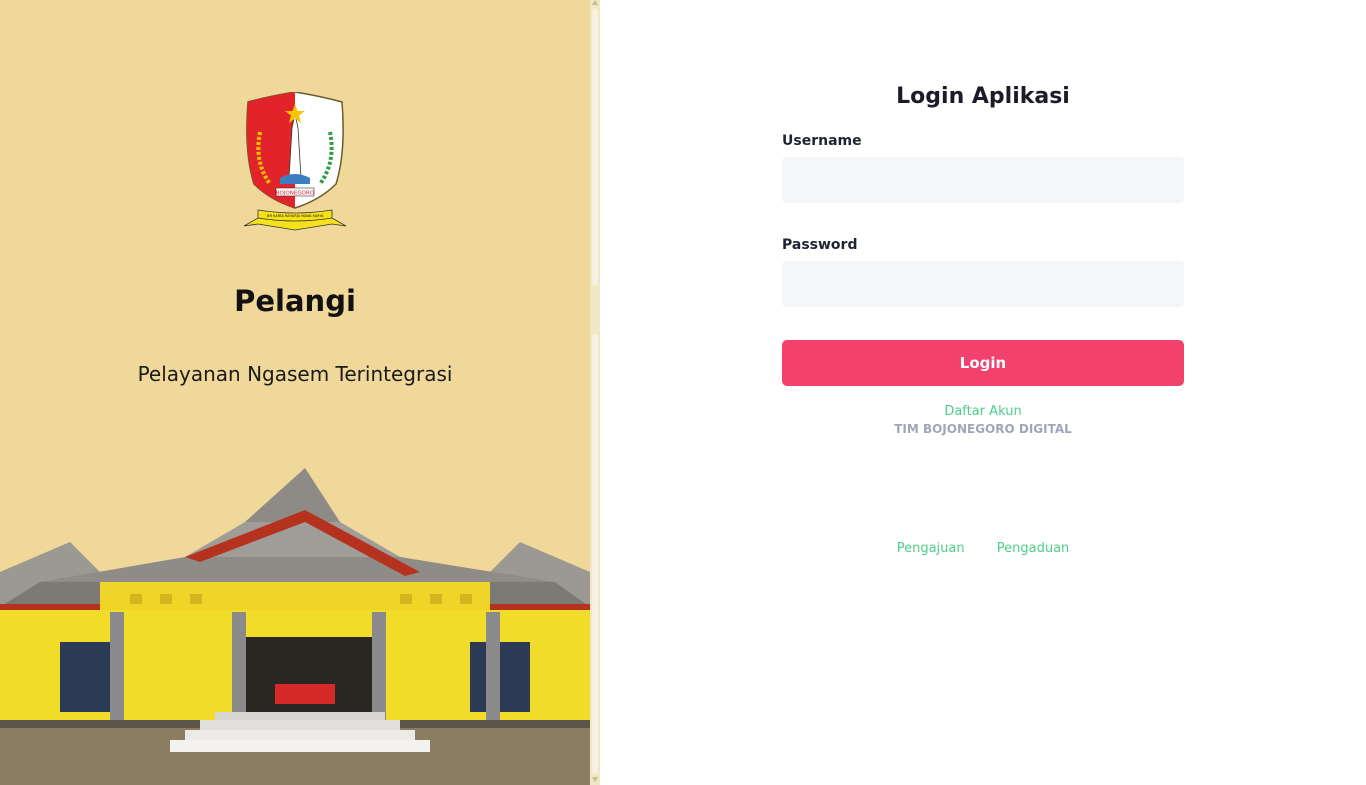  What do you see at coordinates (295, 374) in the screenshot?
I see `app-tagline: Pelayanan Ngasem Terintegrasi` at bounding box center [295, 374].